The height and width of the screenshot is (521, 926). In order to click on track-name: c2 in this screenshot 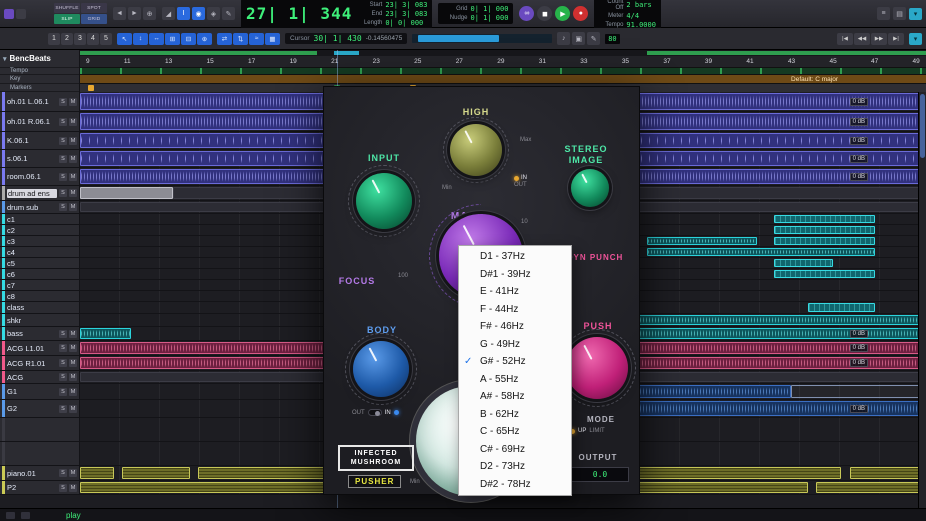, I will do `click(42, 230)`.